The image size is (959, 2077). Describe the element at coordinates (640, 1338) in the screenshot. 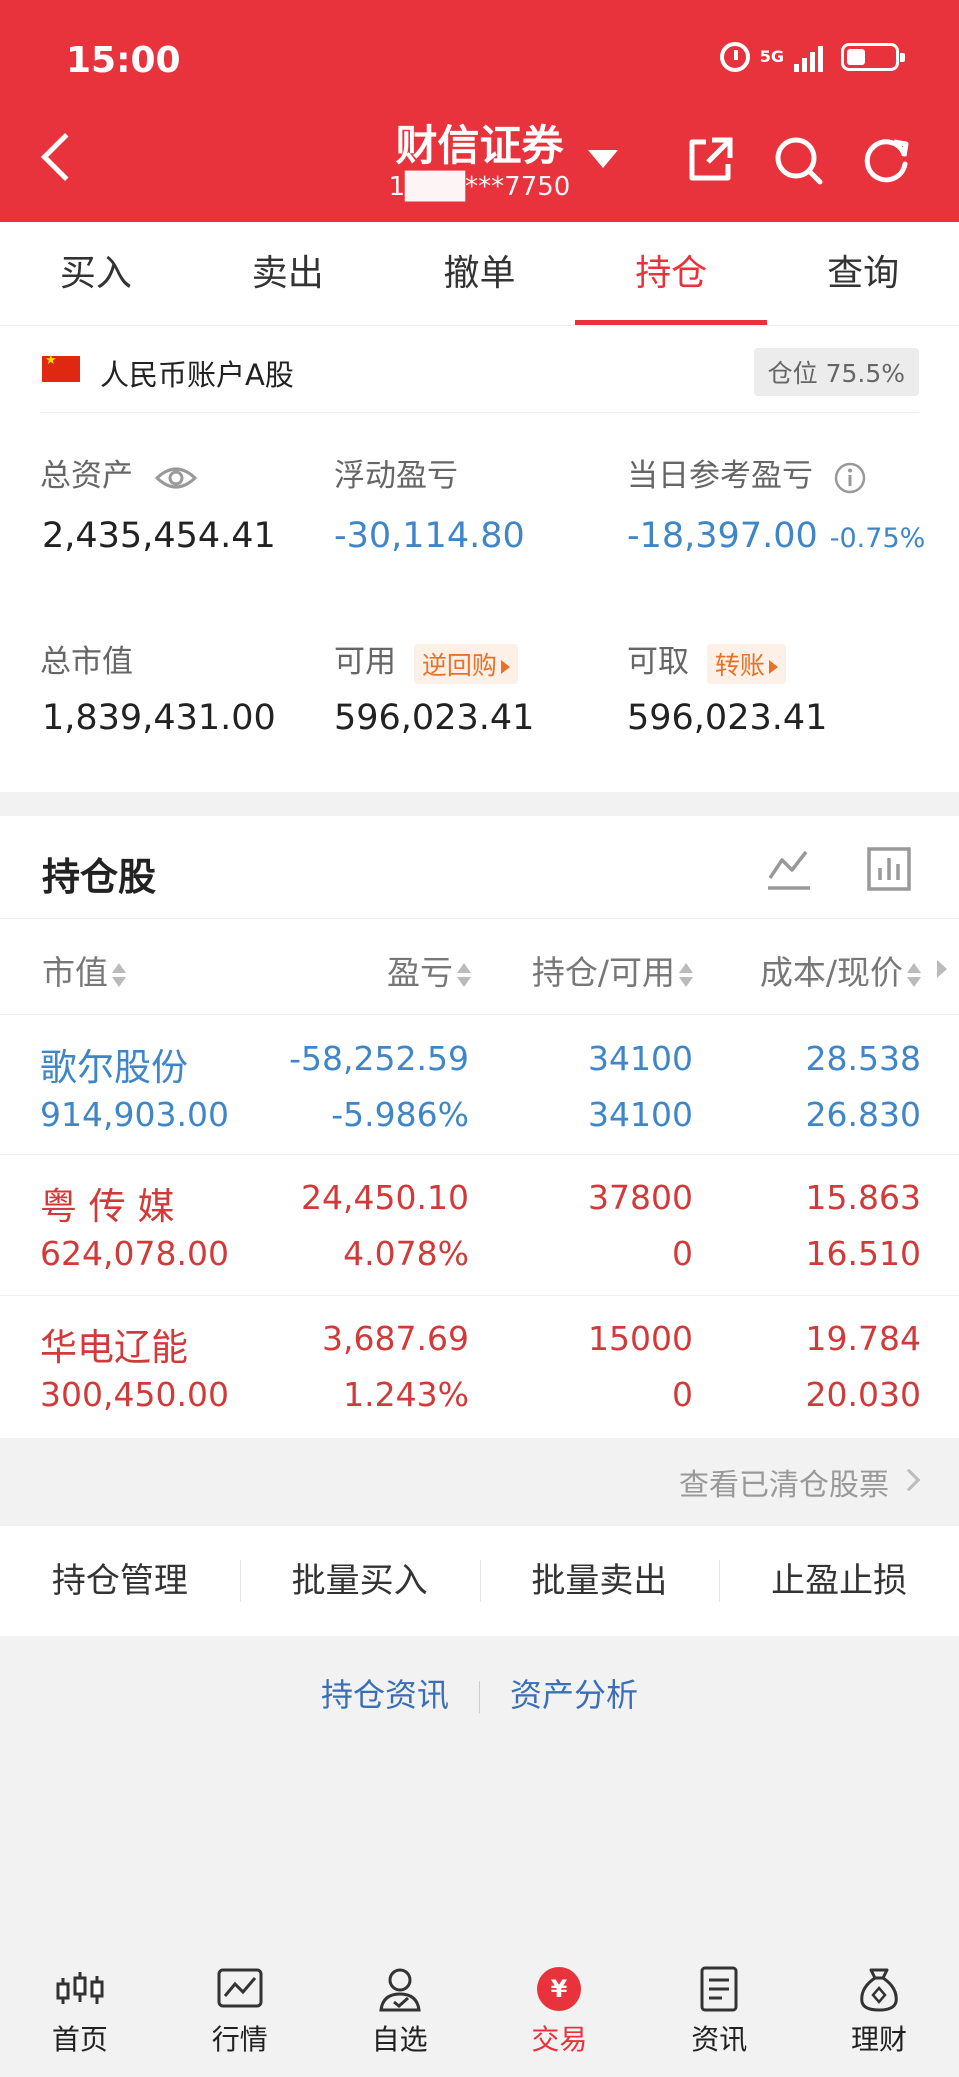

I see `position-qty: 15000` at that location.